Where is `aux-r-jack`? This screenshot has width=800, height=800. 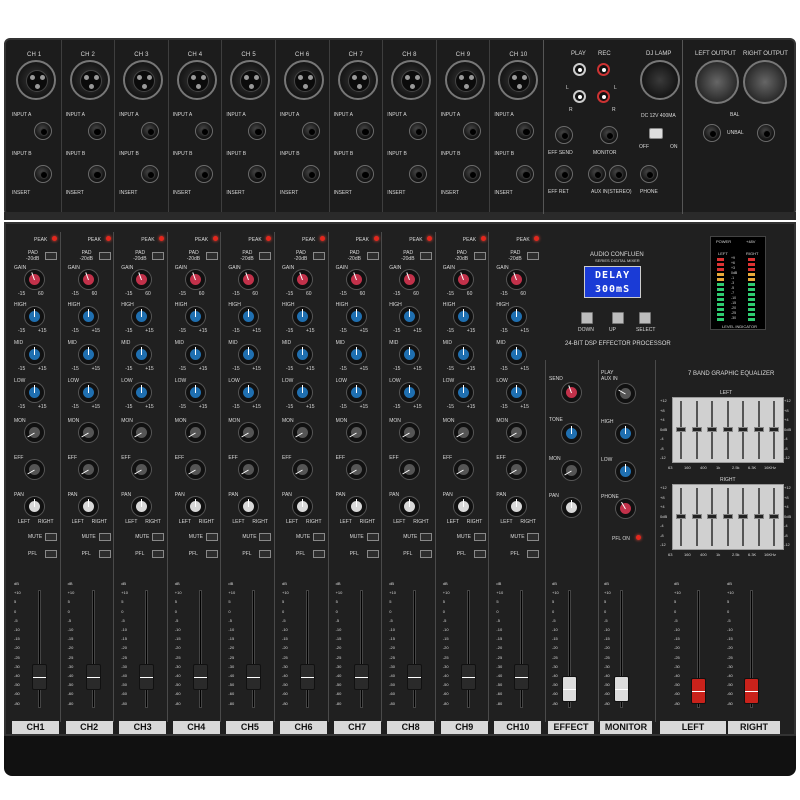
aux-r-jack is located at coordinates (618, 174).